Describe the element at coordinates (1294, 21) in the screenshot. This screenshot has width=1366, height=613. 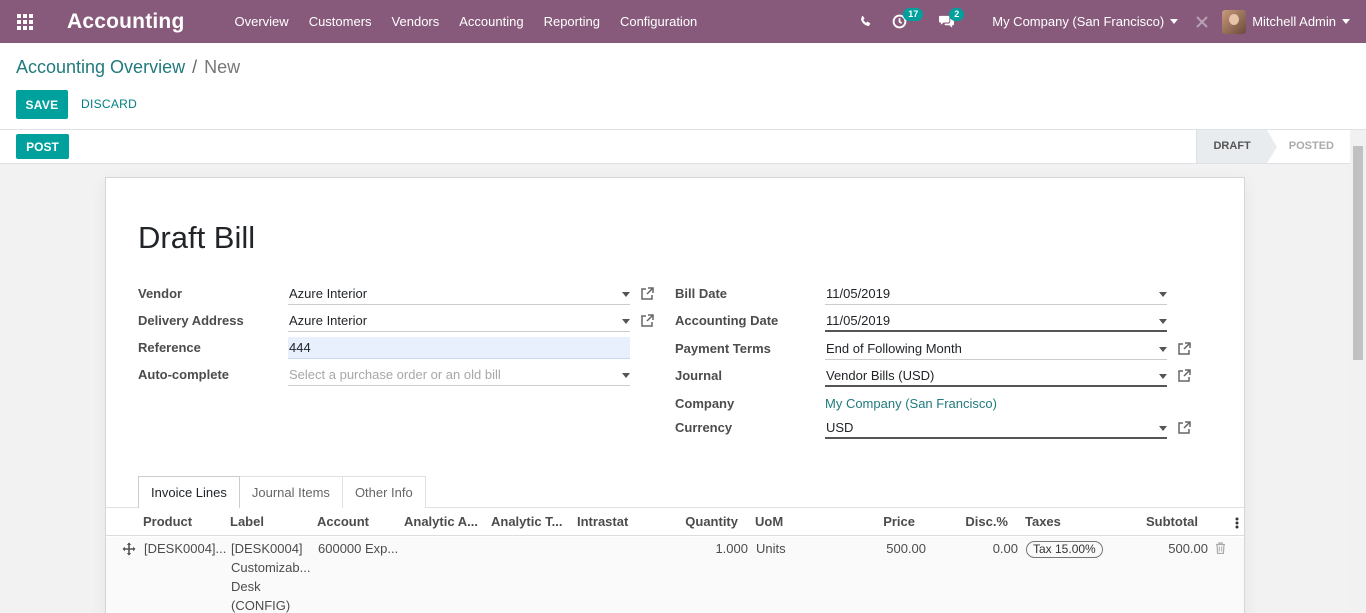
I see `user-name: Mitchell Admin` at that location.